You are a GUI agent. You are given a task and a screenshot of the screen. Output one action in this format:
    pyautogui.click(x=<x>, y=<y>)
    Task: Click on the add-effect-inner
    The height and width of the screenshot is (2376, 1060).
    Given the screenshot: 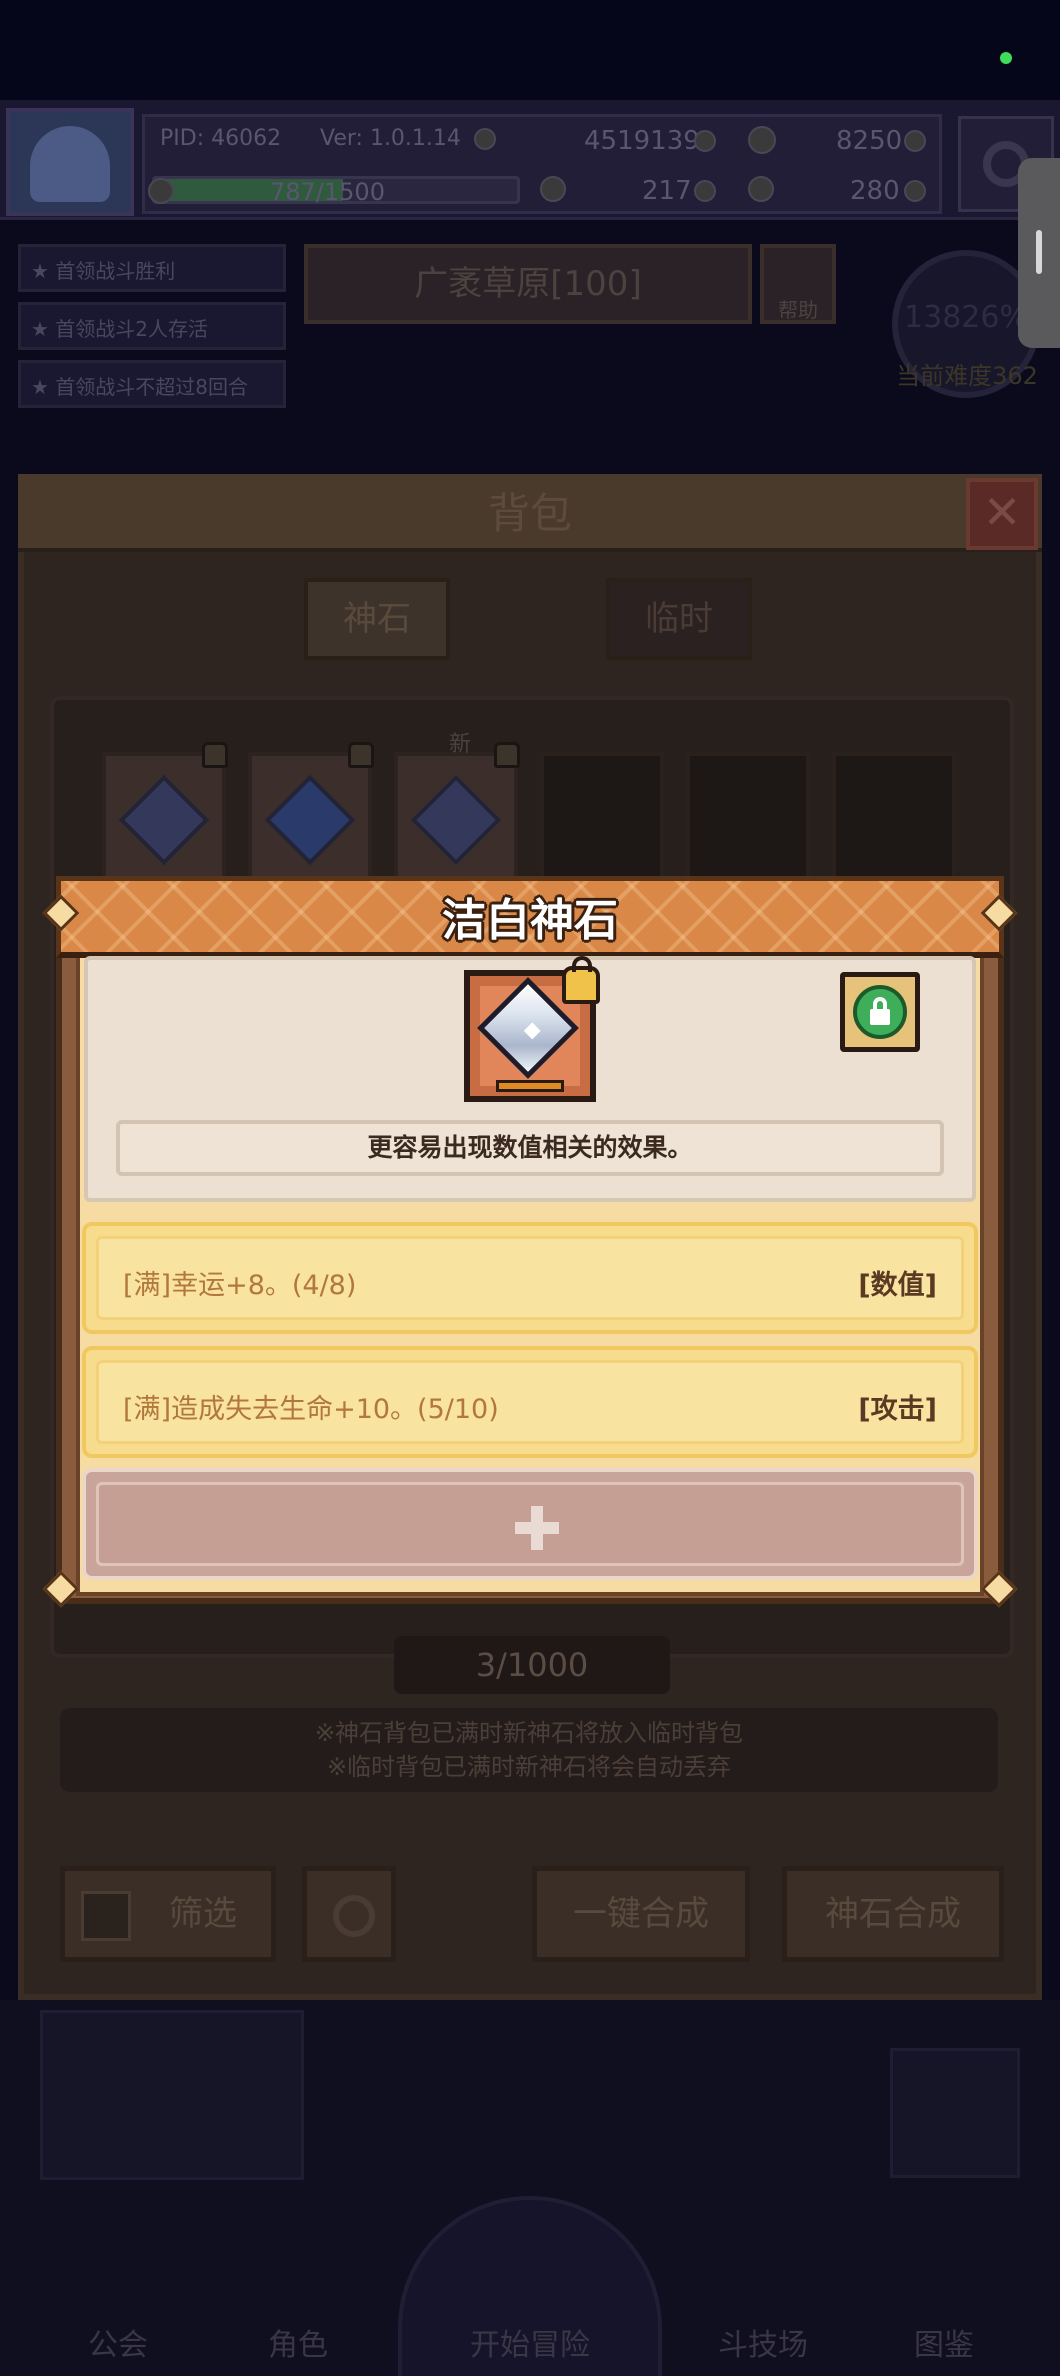 What is the action you would take?
    pyautogui.click(x=530, y=1524)
    